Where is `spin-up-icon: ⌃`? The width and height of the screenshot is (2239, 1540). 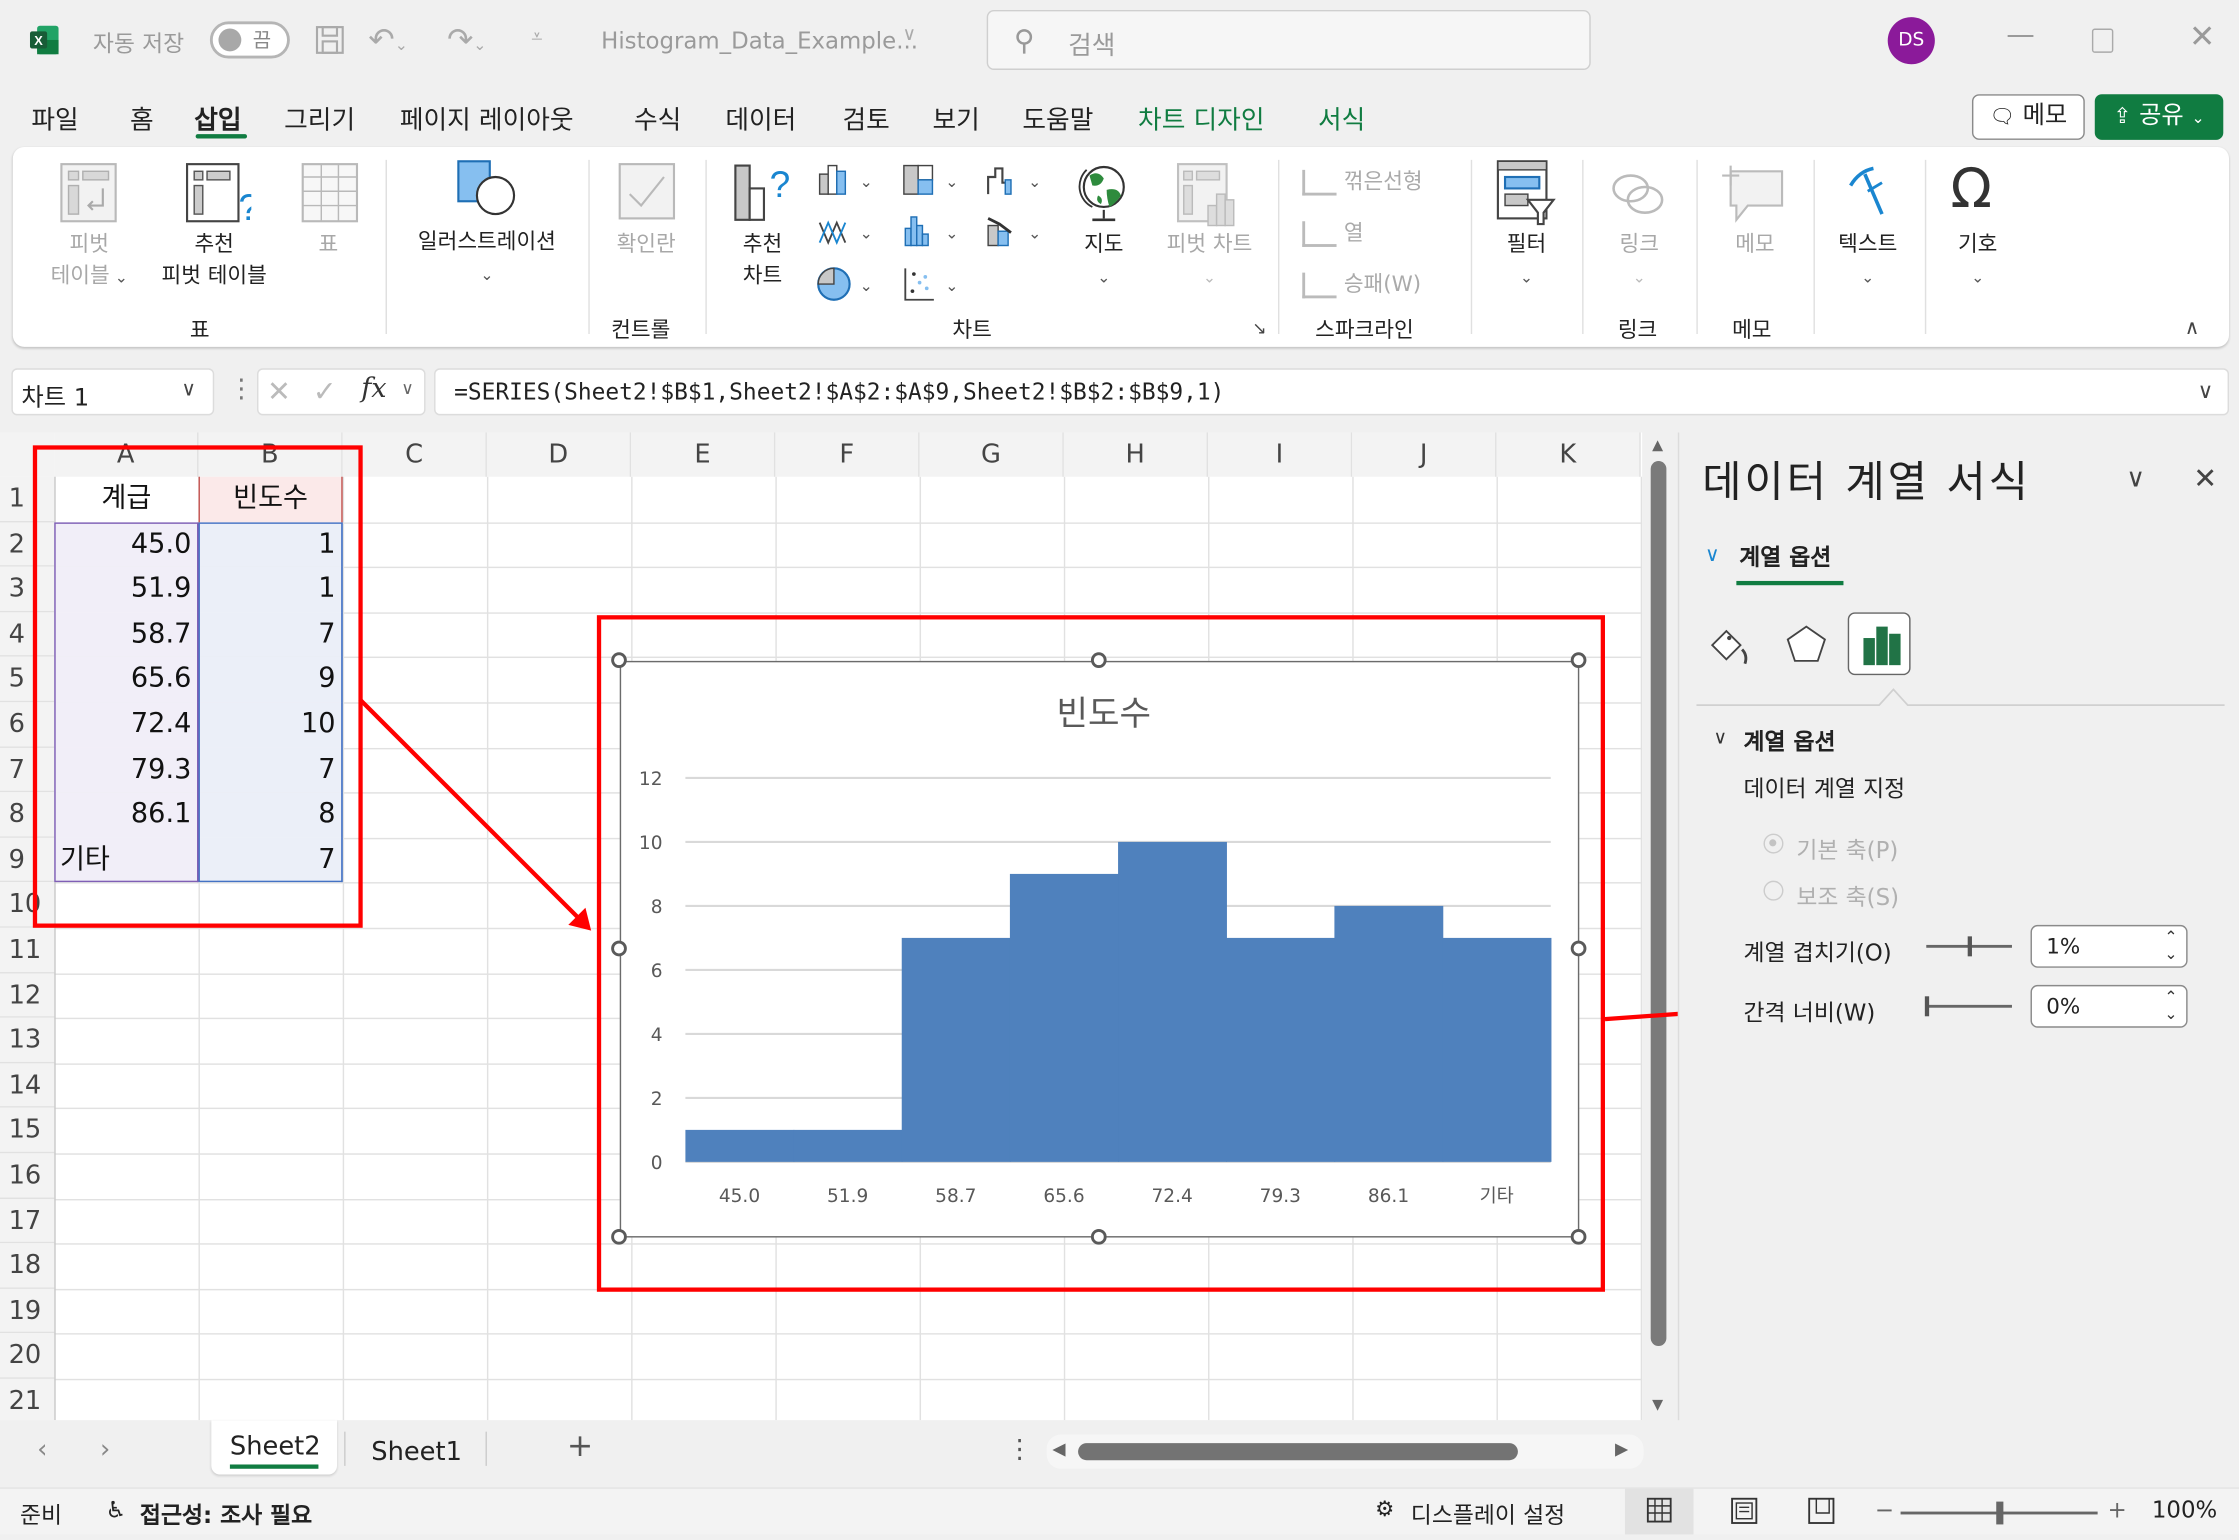 spin-up-icon: ⌃ is located at coordinates (2170, 997).